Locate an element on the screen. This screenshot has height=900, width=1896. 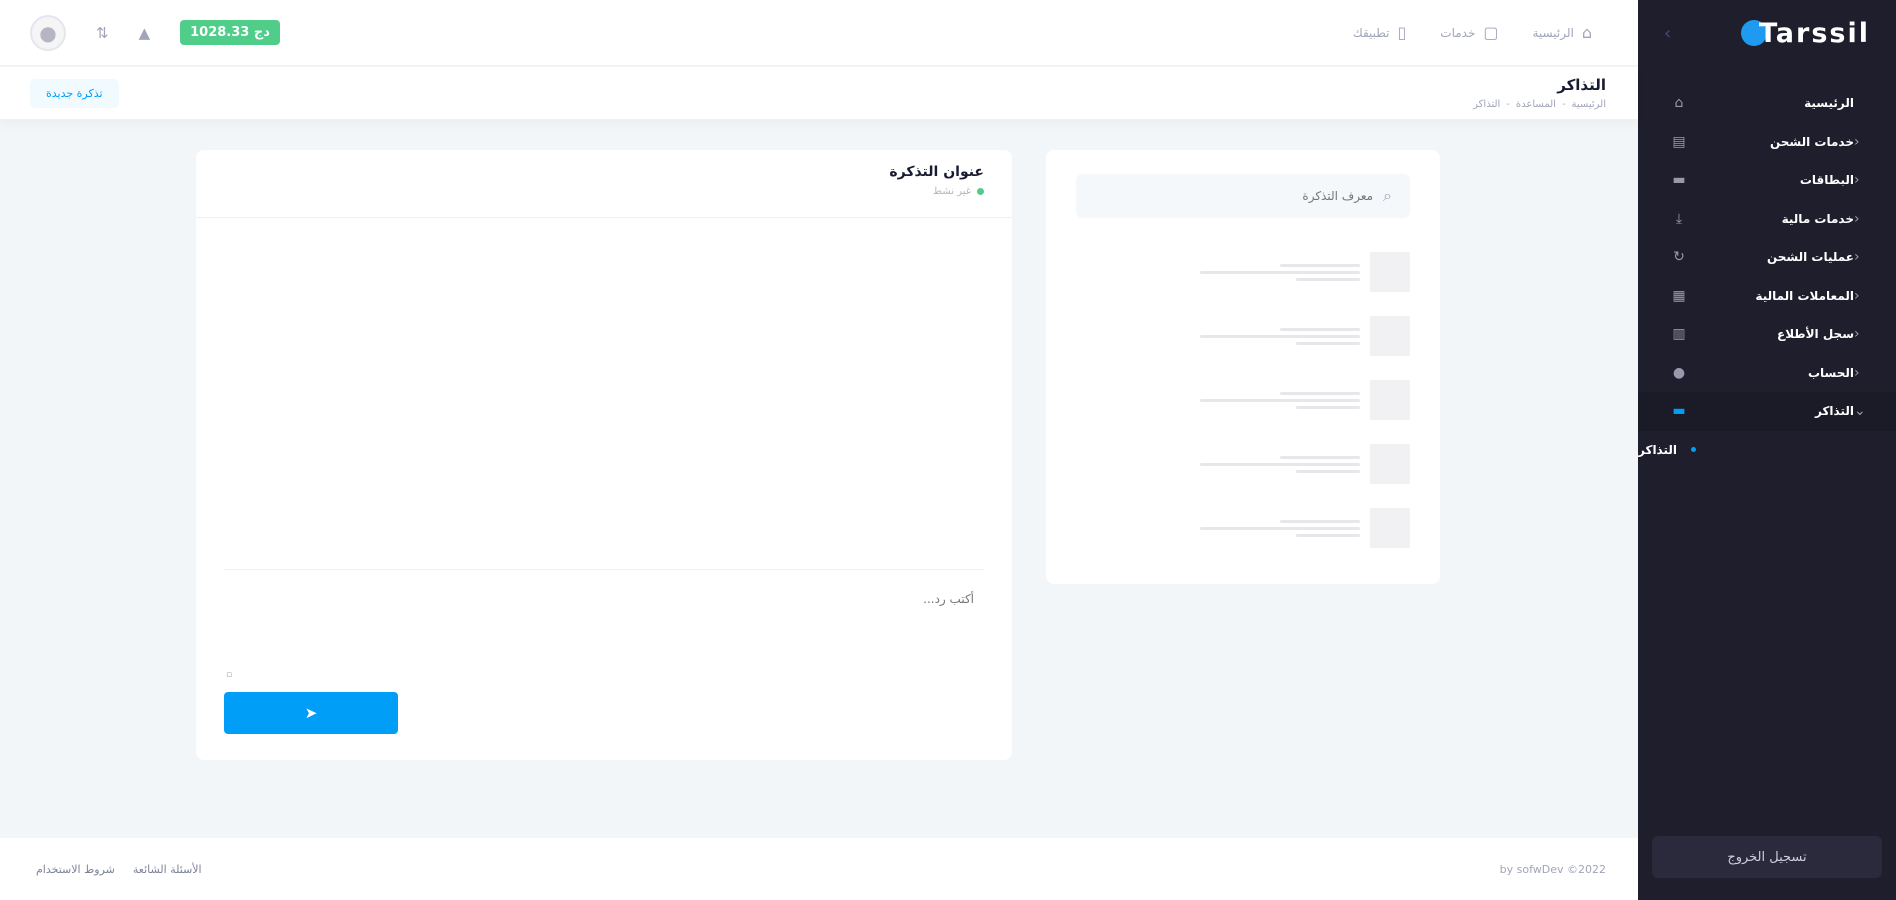
sidebar-item-charge-operations: ↻ عمليات الشحن ‹ is located at coordinates (1767, 257).